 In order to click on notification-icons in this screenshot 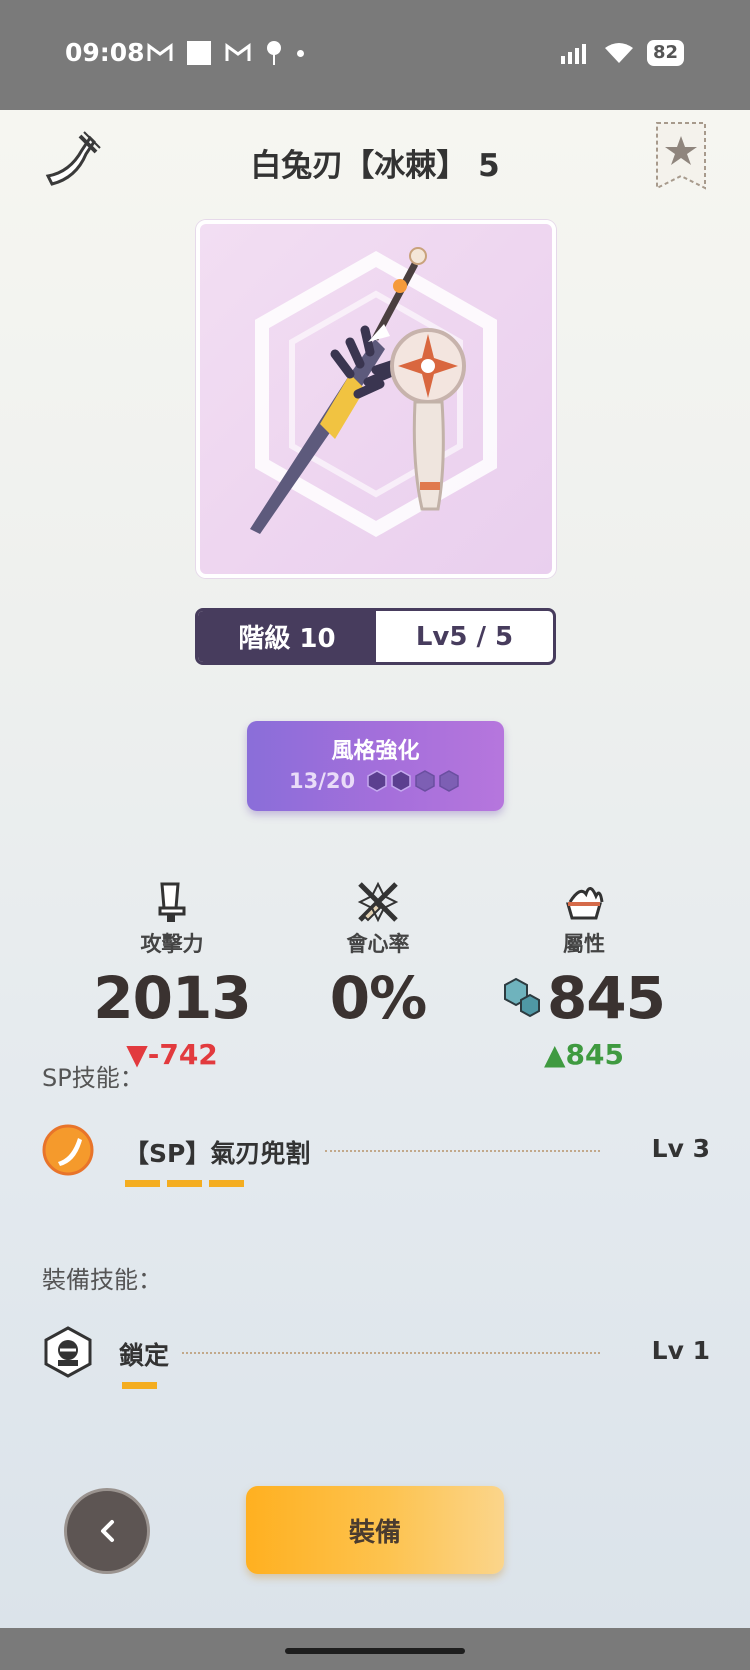, I will do `click(225, 53)`.